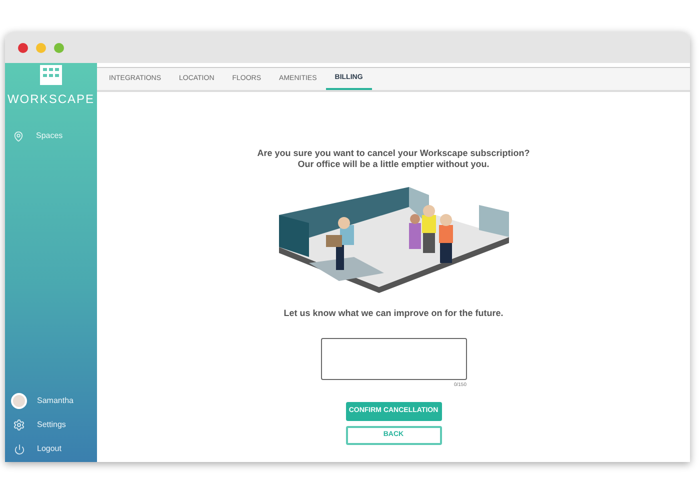 Image resolution: width=700 pixels, height=500 pixels. Describe the element at coordinates (49, 136) in the screenshot. I see `nav-link: Spaces` at that location.